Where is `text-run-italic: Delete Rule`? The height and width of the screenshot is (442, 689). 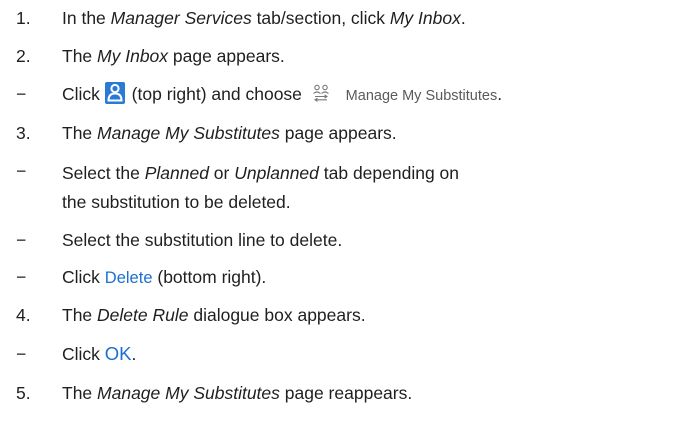 text-run-italic: Delete Rule is located at coordinates (143, 315).